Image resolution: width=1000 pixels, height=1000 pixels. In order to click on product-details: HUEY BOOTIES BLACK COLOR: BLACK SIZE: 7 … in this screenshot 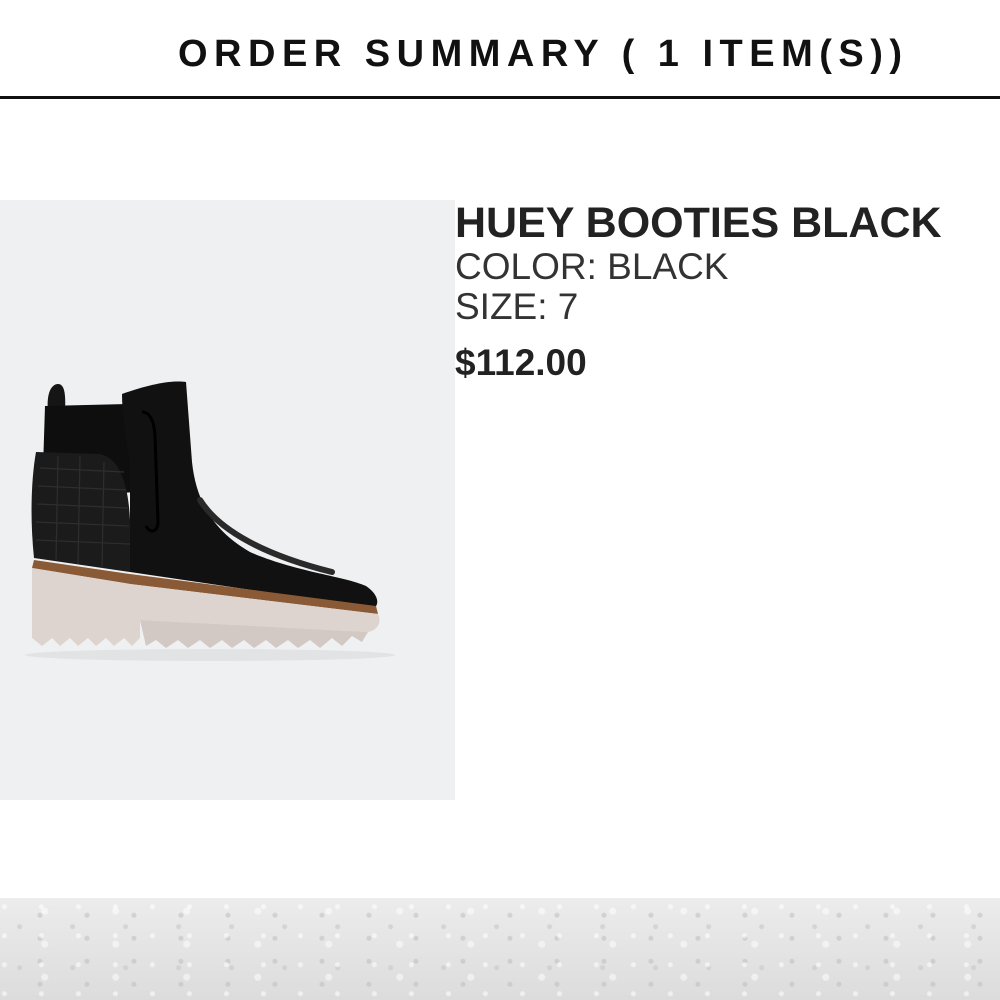, I will do `click(727, 292)`.